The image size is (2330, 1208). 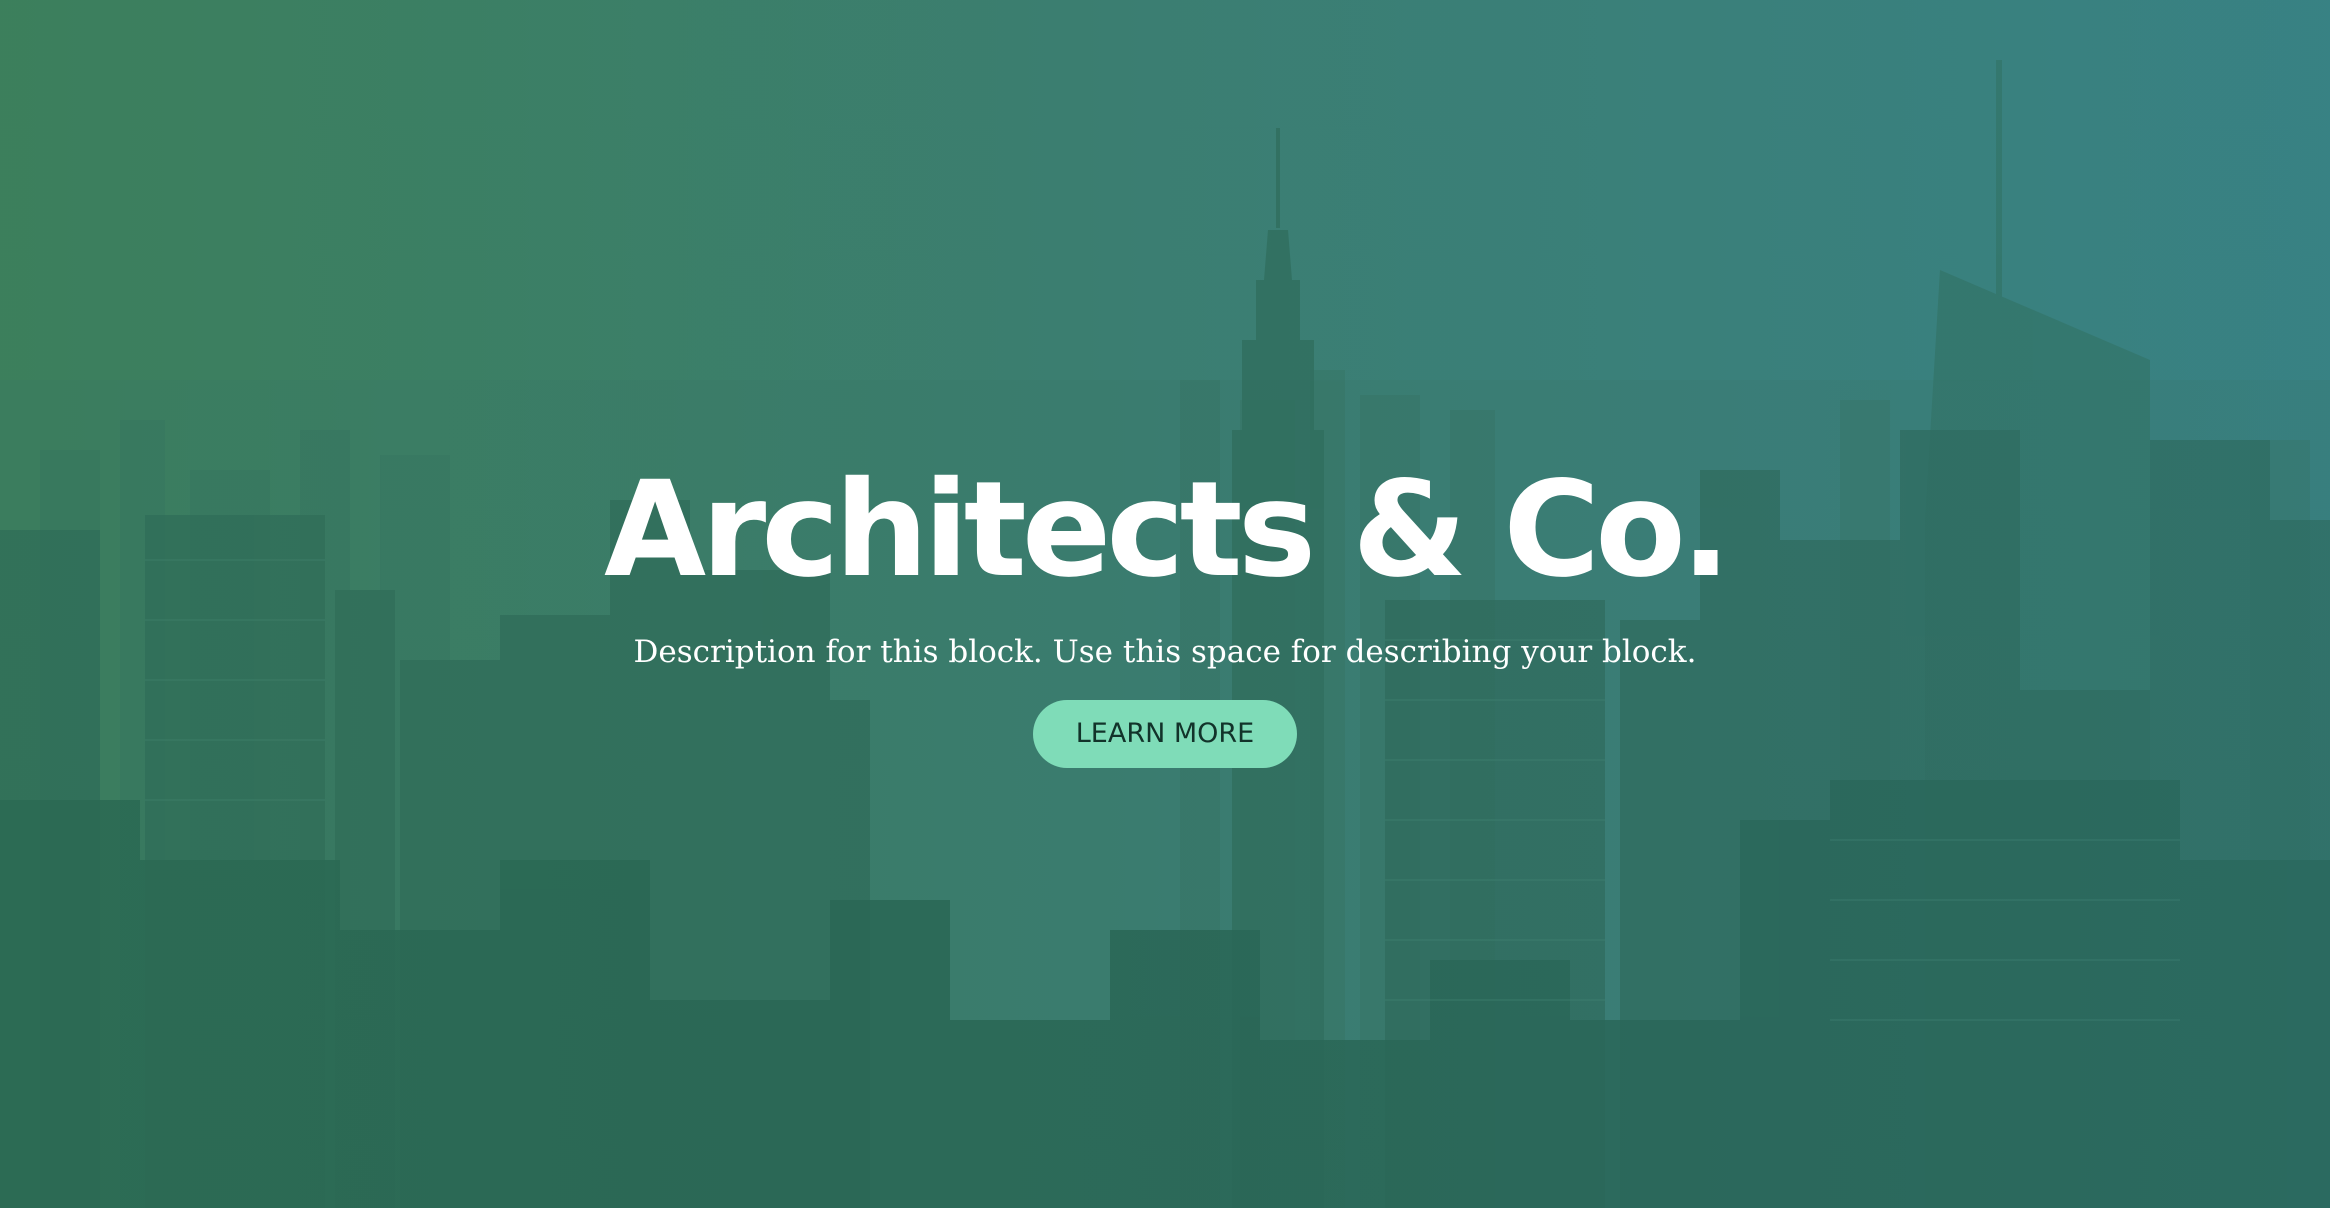 What do you see at coordinates (1167, 530) in the screenshot?
I see `hero-title: Architects & Co.` at bounding box center [1167, 530].